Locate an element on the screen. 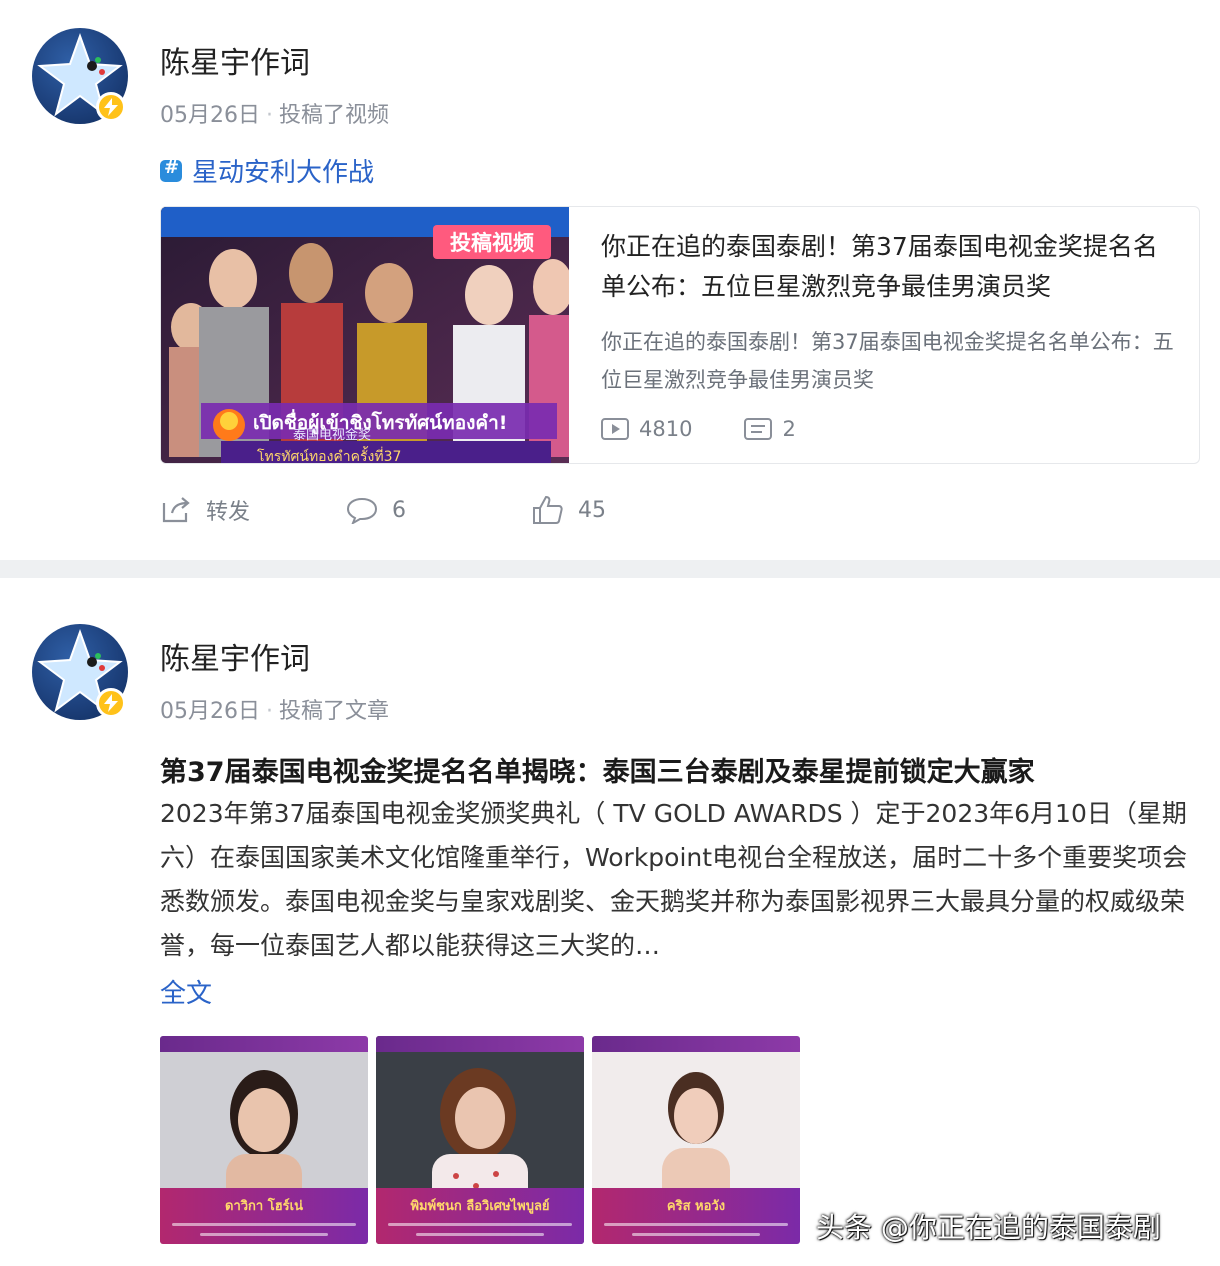  thumb-caption: เปิดชื่อผู้เข้าชิงโทรทัศน์ทองคำ! is located at coordinates (380, 422).